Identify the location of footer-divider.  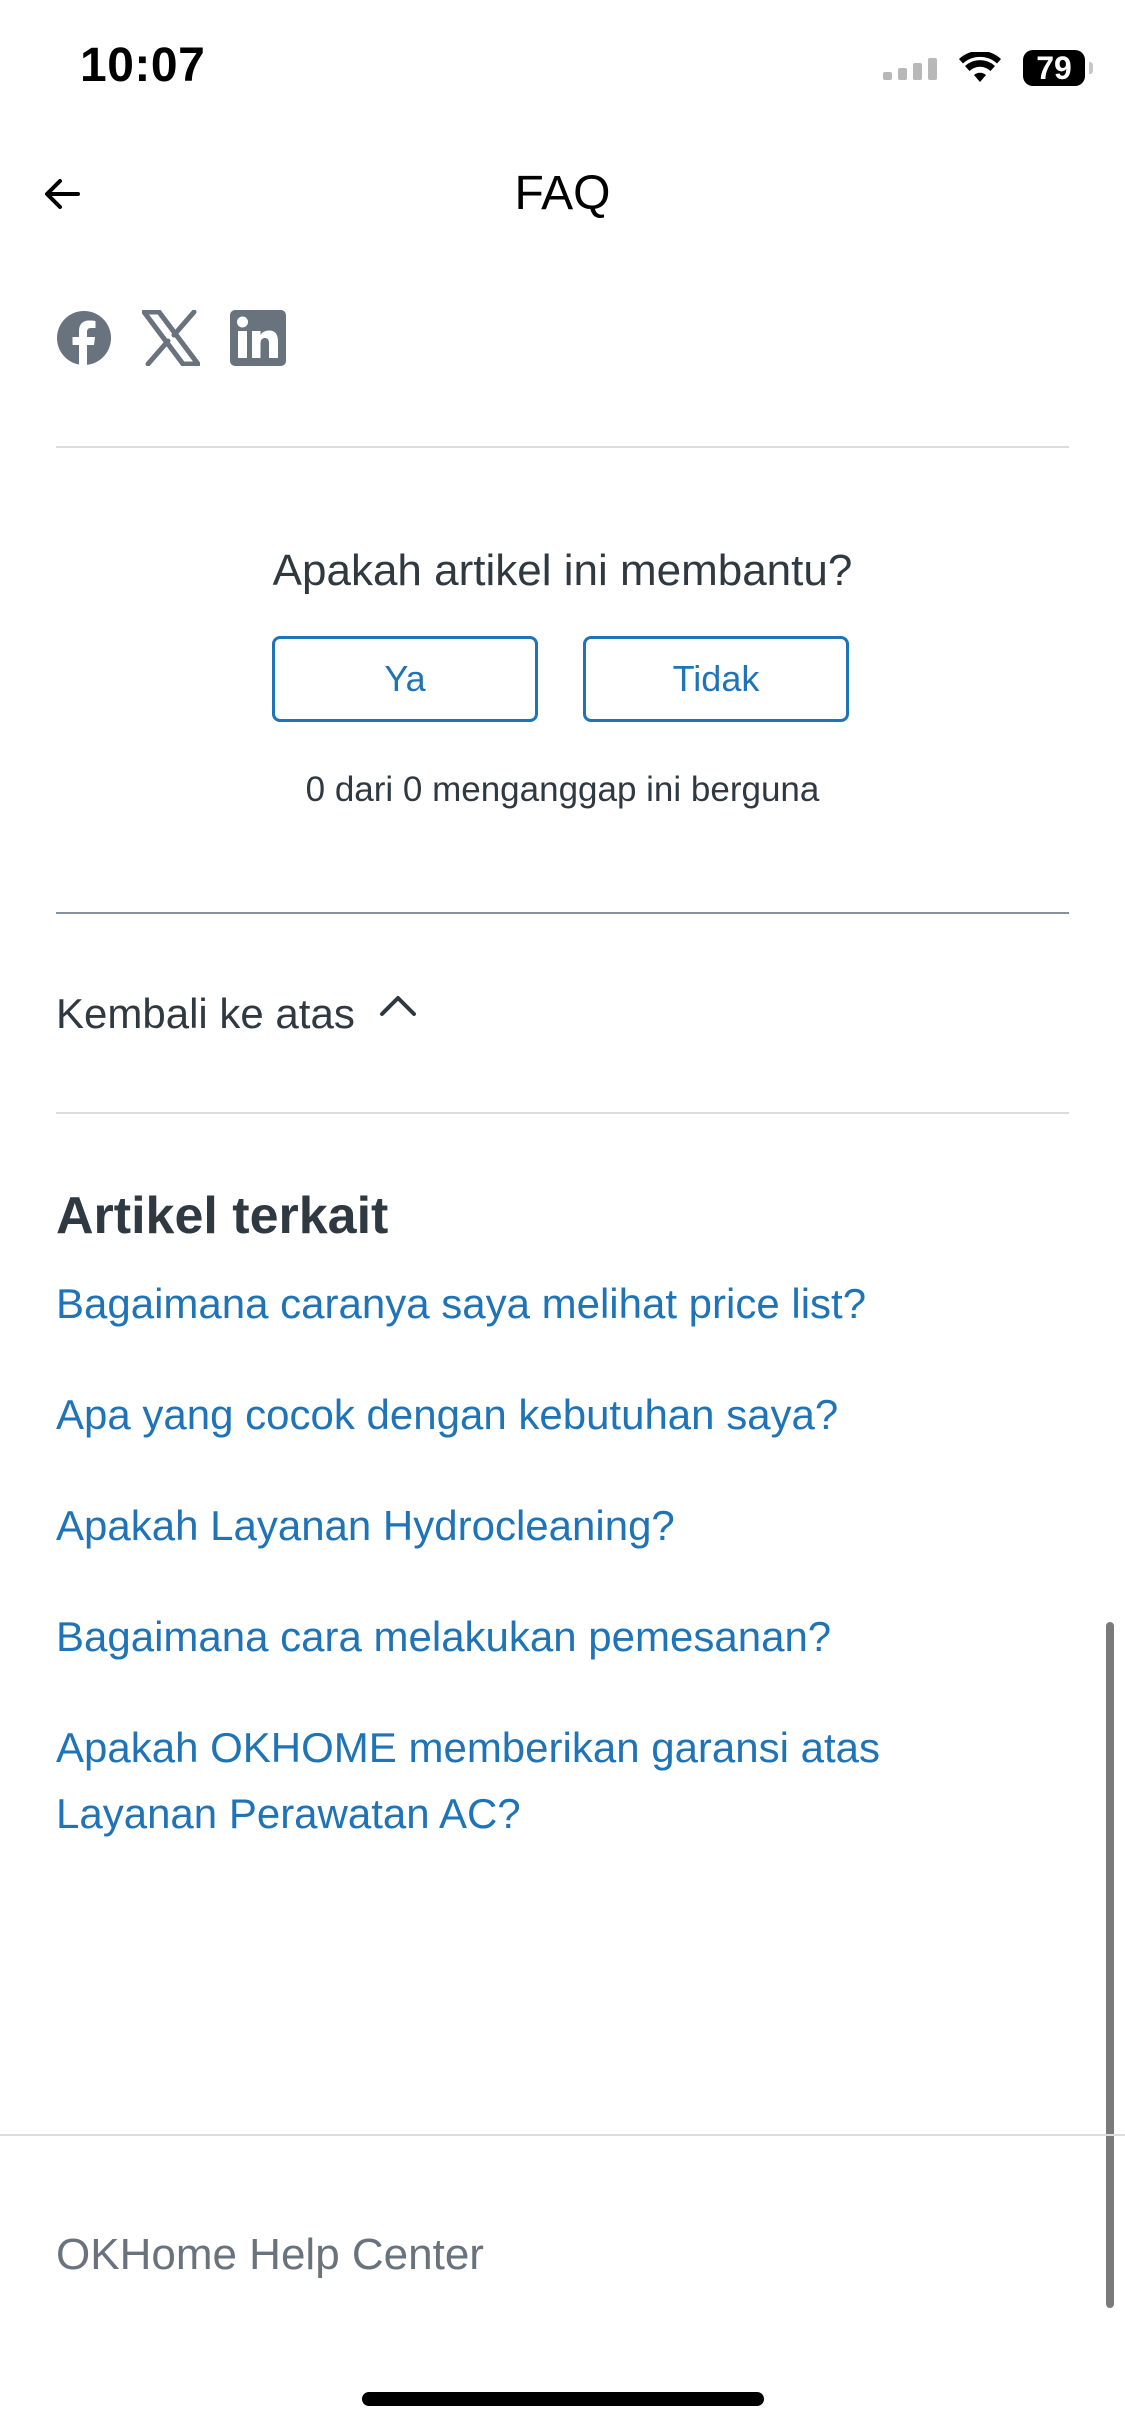
(562, 2135).